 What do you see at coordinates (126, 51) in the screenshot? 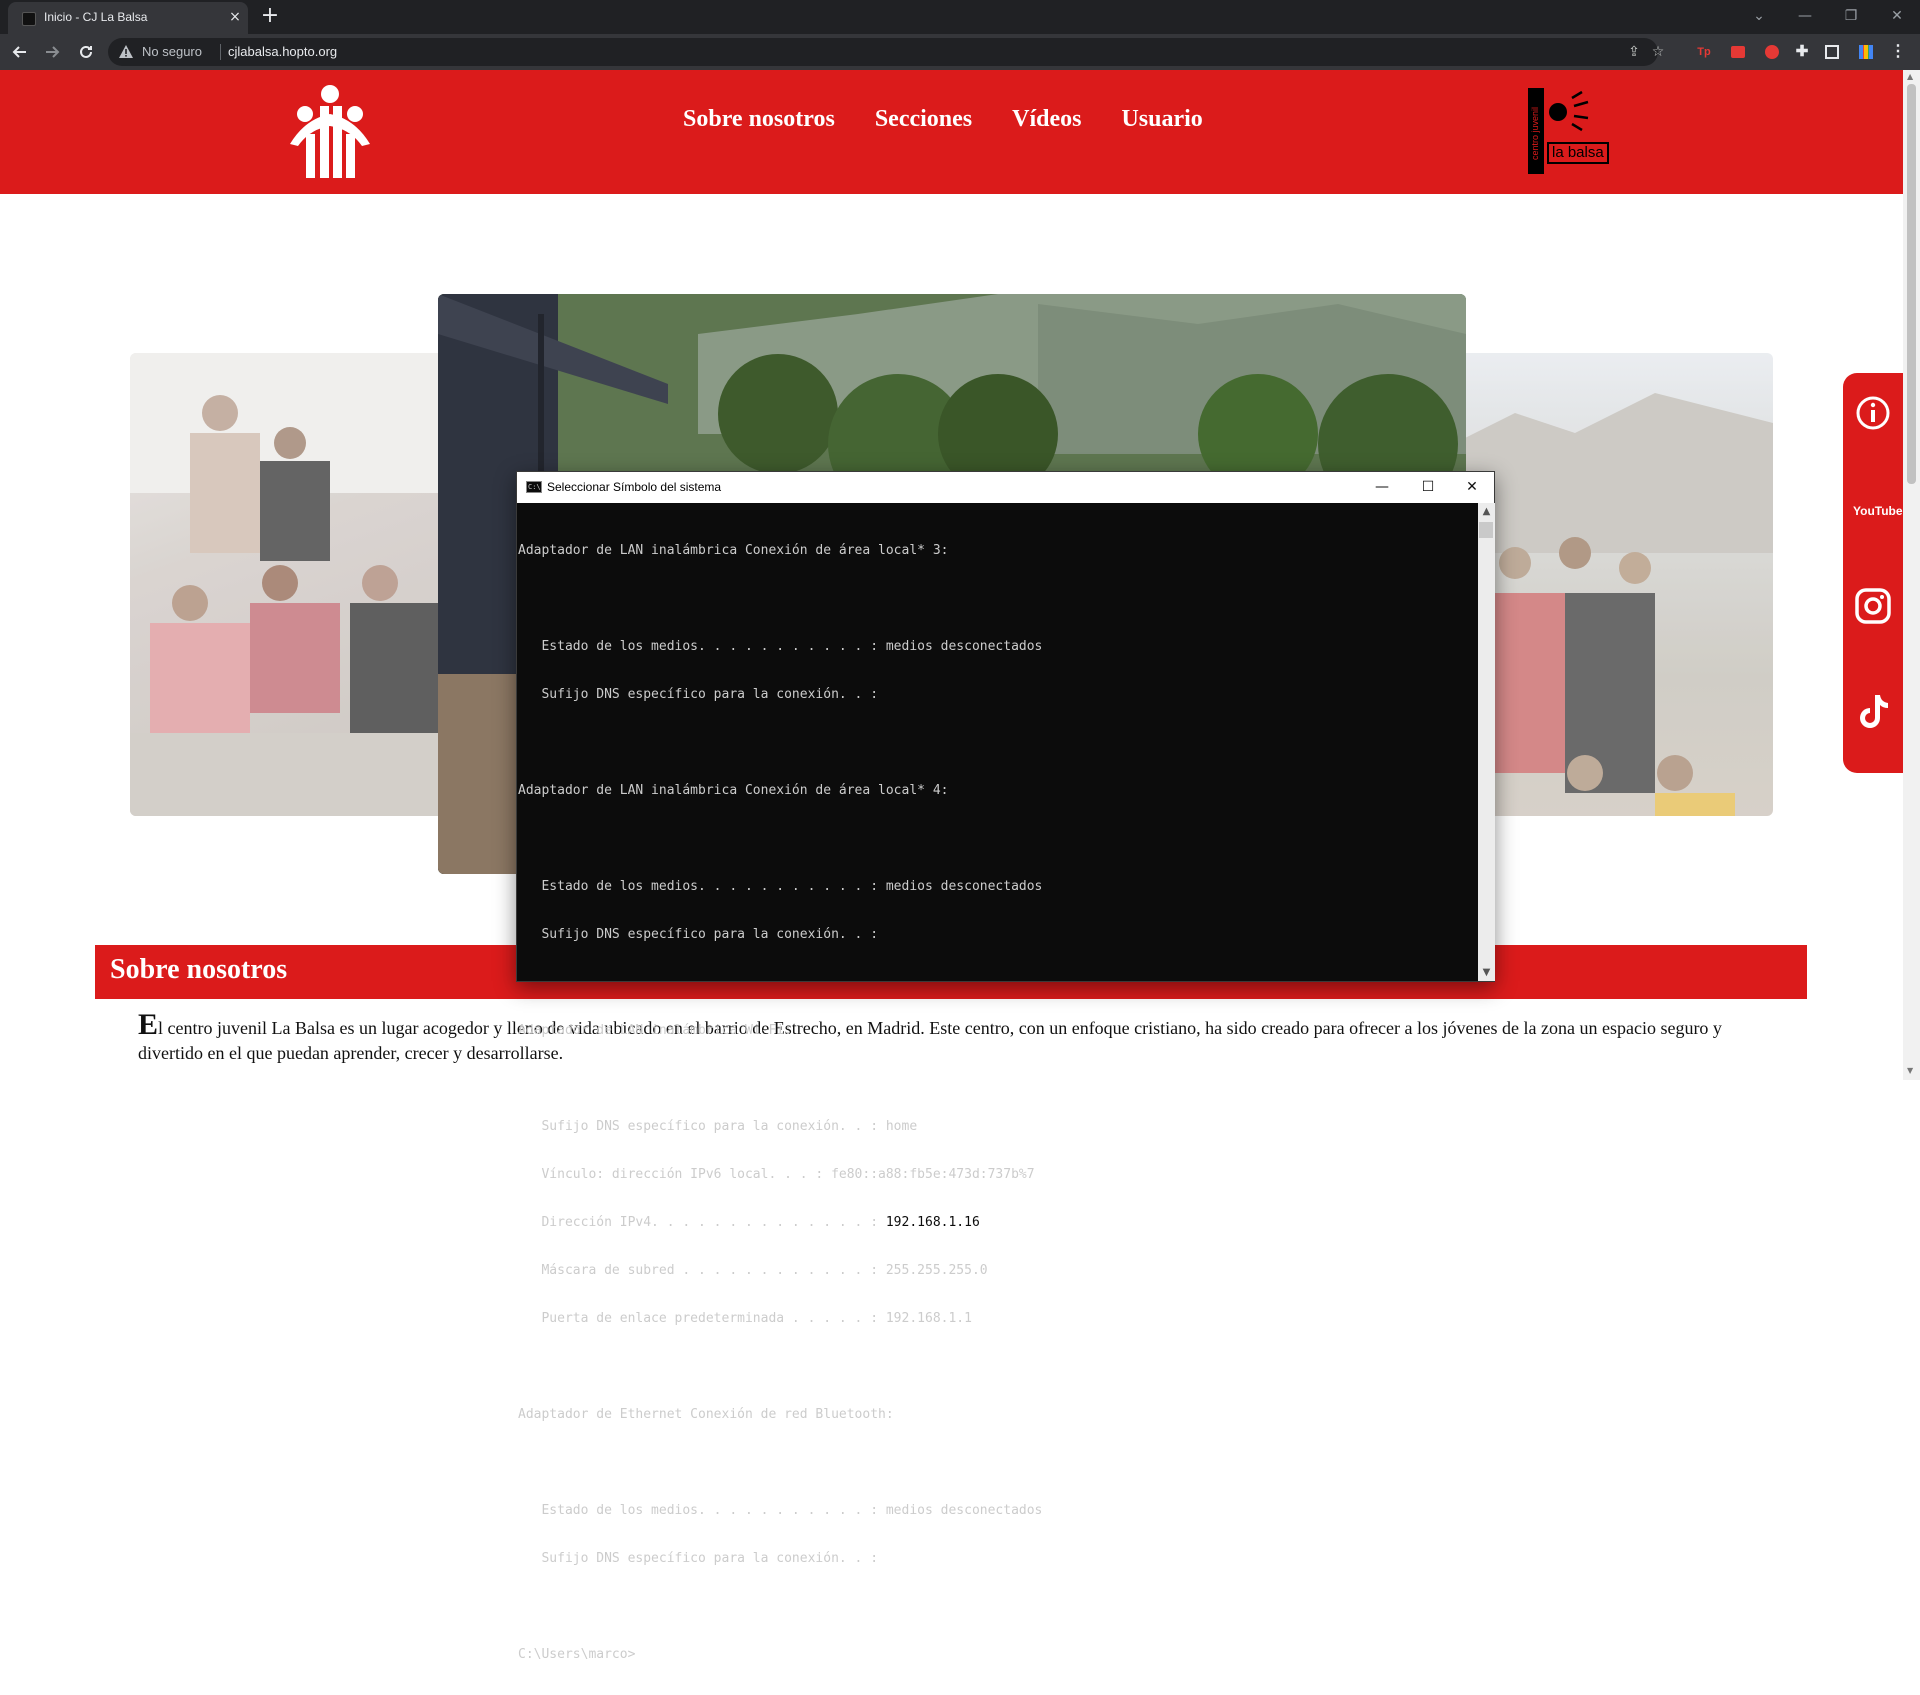
I see `warning-icon` at bounding box center [126, 51].